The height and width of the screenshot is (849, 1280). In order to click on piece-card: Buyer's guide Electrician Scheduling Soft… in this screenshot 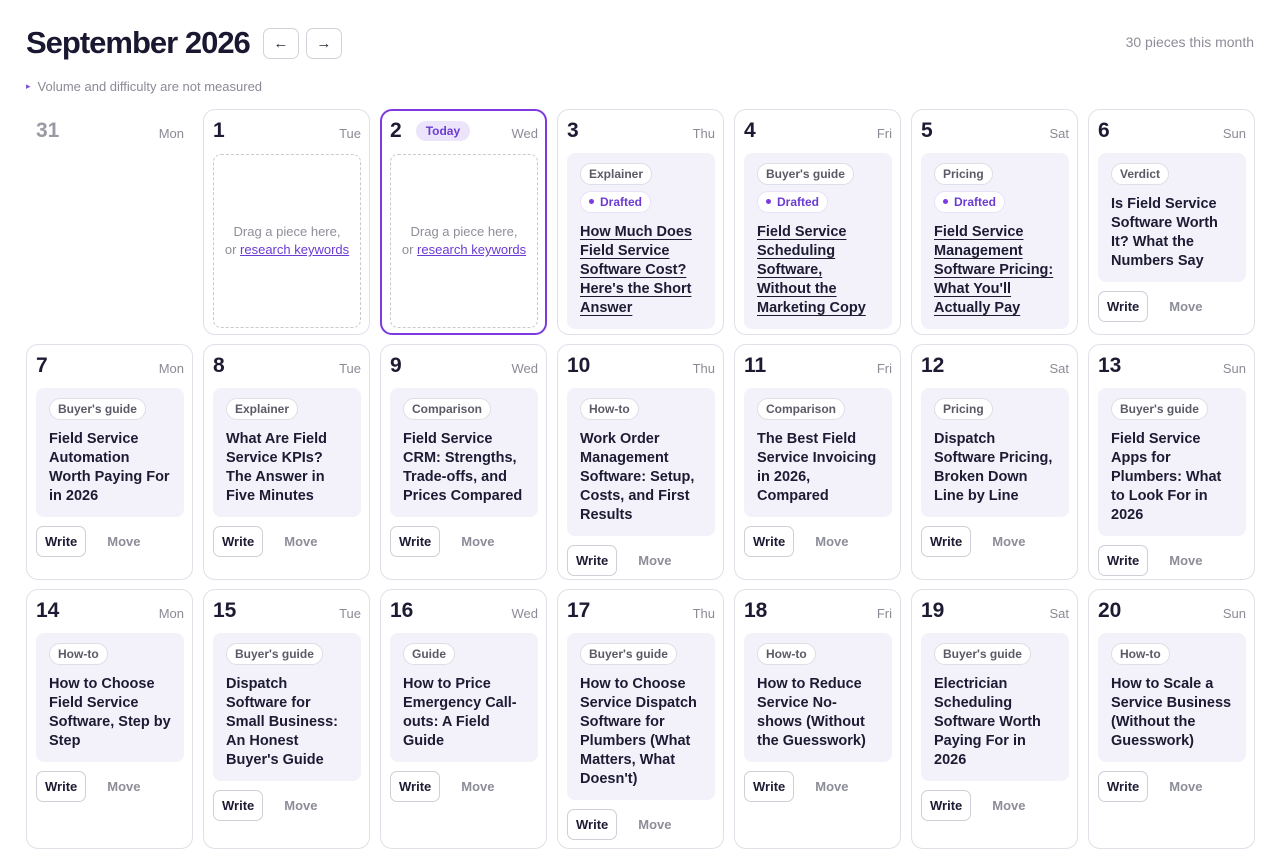, I will do `click(995, 707)`.